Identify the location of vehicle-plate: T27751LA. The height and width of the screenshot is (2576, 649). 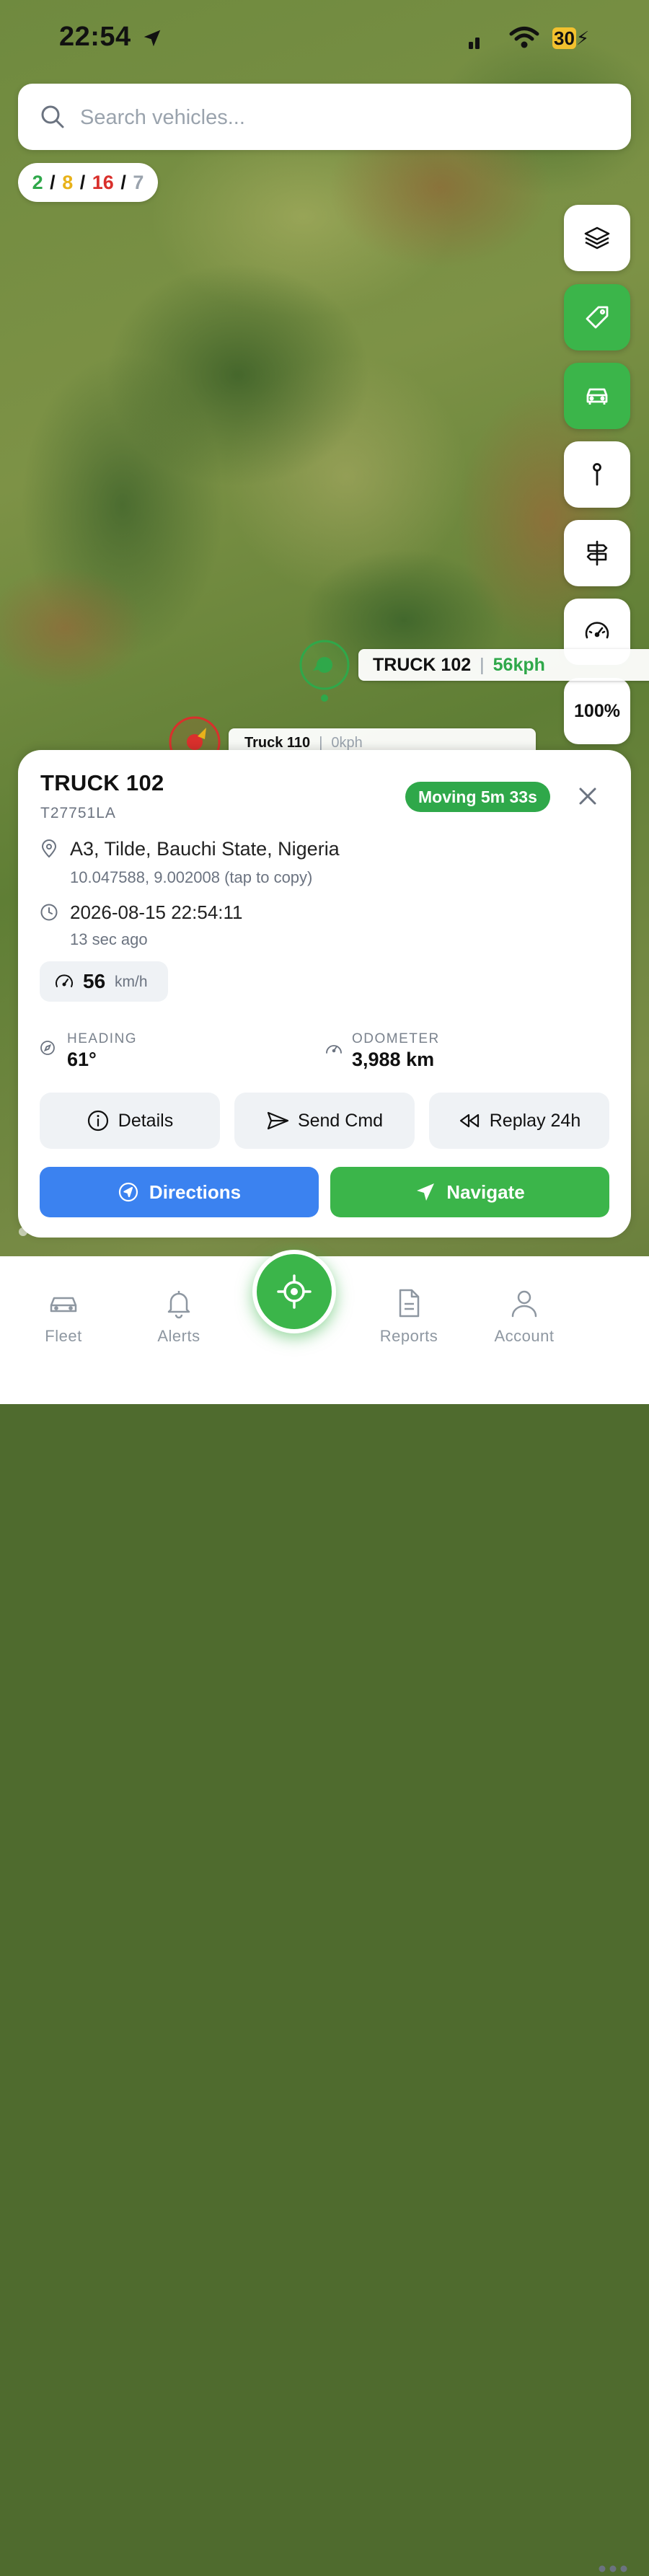
(78, 813).